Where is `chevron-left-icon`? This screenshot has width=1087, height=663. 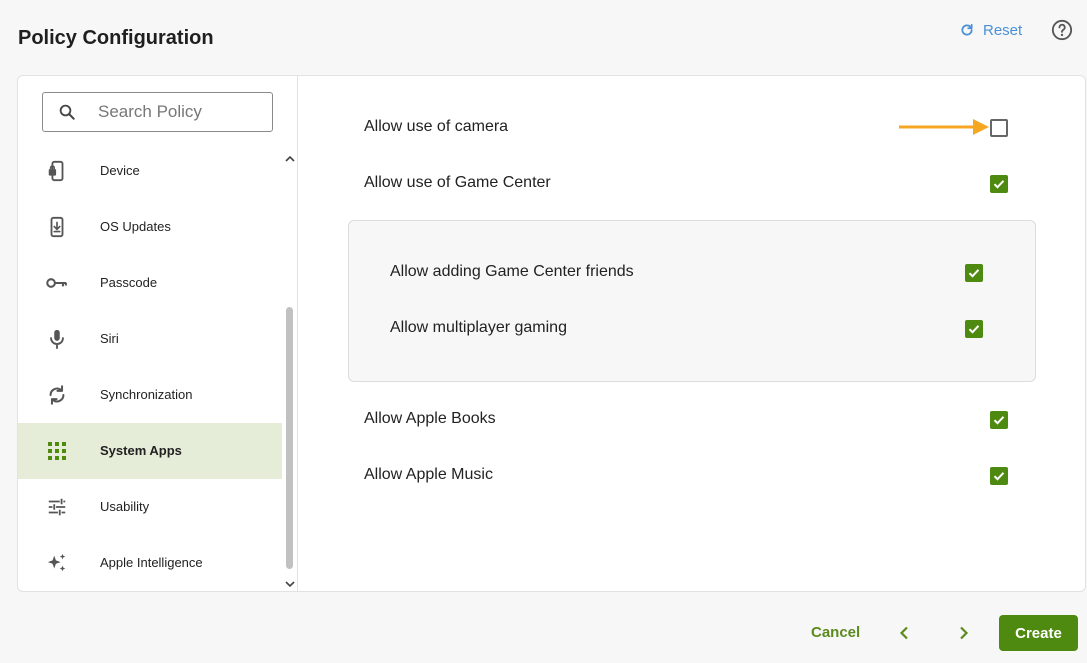 chevron-left-icon is located at coordinates (903, 633).